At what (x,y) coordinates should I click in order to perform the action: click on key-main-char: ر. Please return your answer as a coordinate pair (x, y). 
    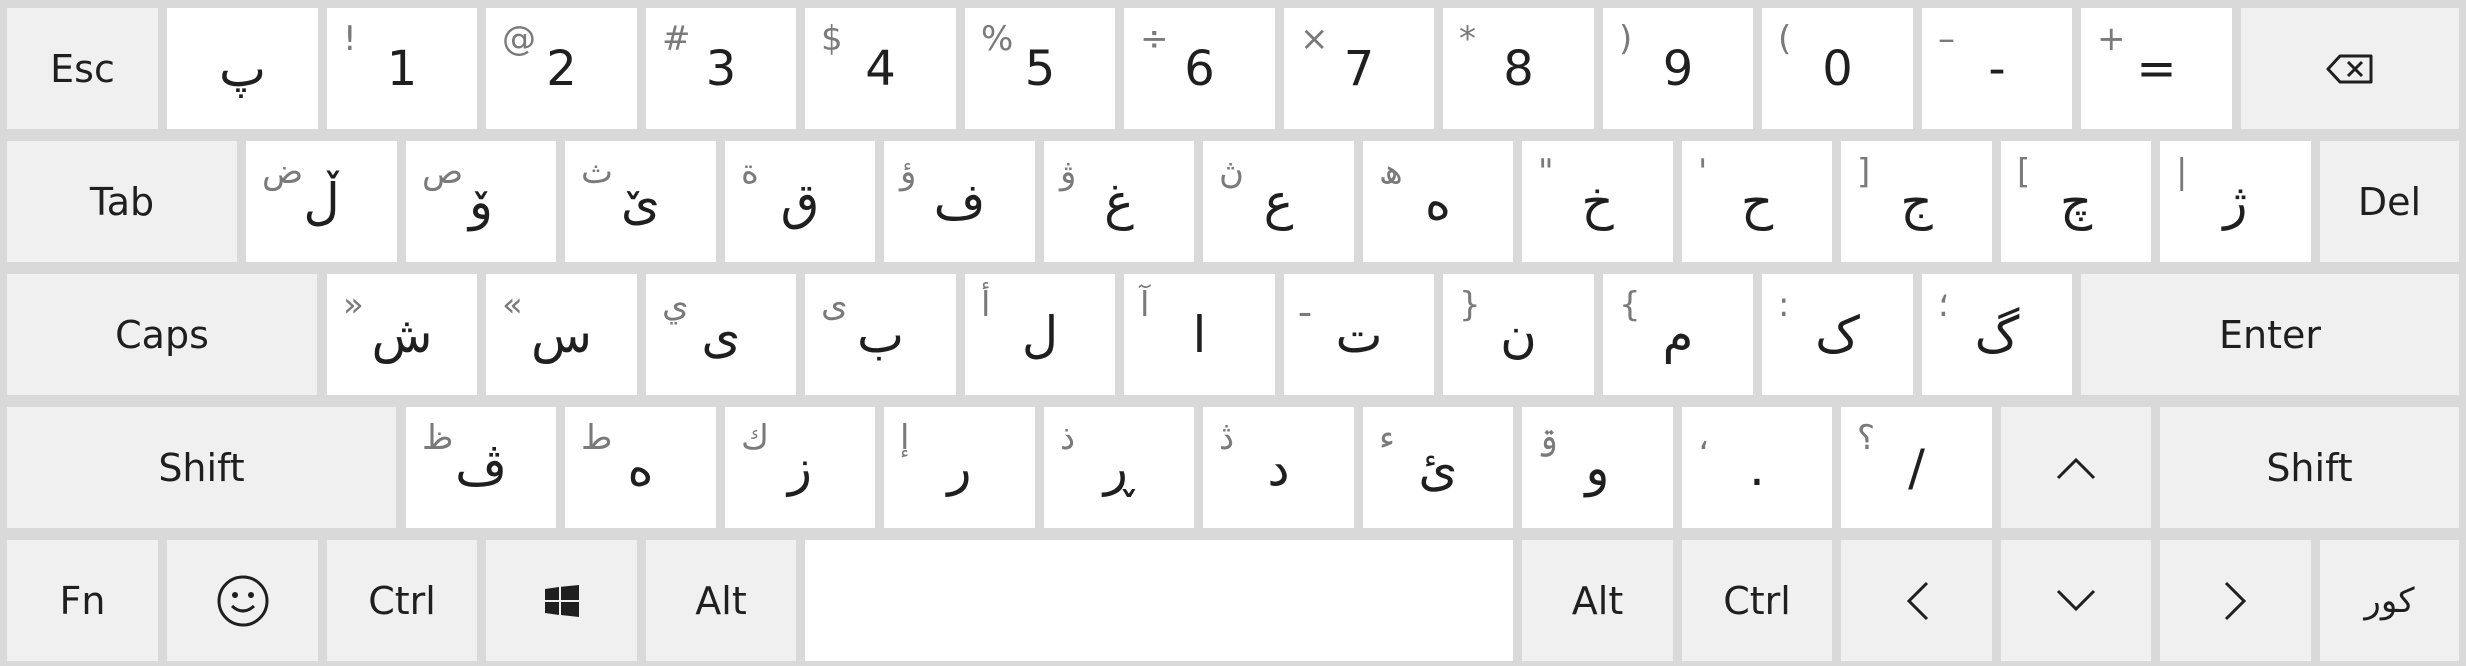
    Looking at the image, I should click on (959, 467).